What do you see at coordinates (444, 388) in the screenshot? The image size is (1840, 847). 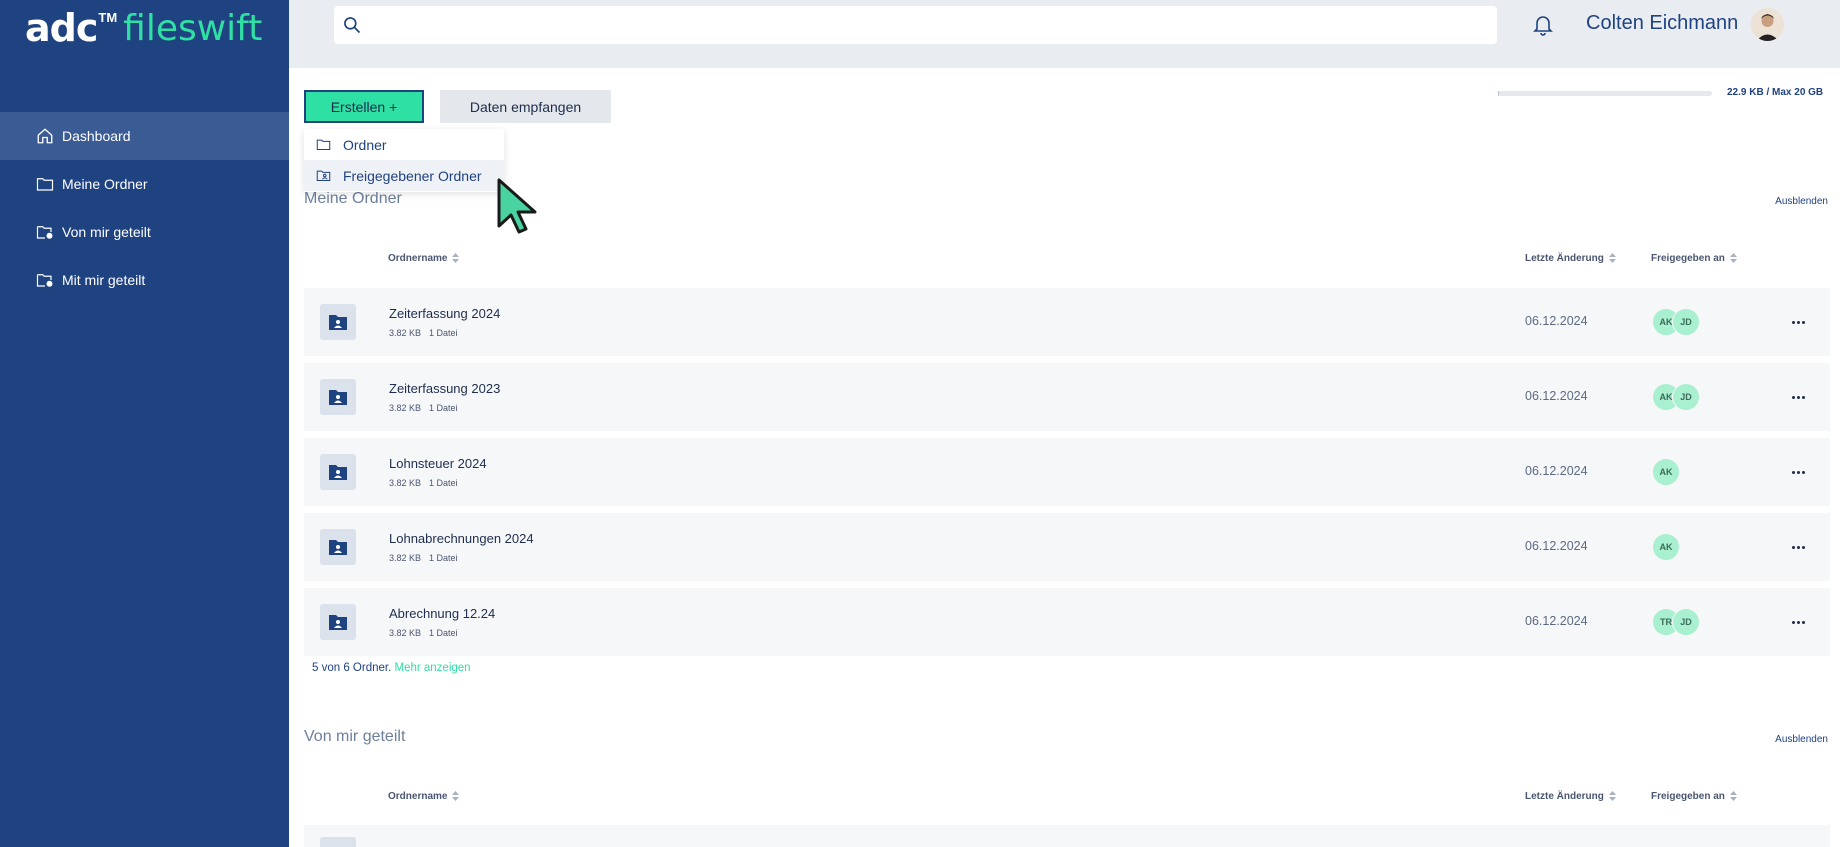 I see `folder-name: Zeiterfassung 2023` at bounding box center [444, 388].